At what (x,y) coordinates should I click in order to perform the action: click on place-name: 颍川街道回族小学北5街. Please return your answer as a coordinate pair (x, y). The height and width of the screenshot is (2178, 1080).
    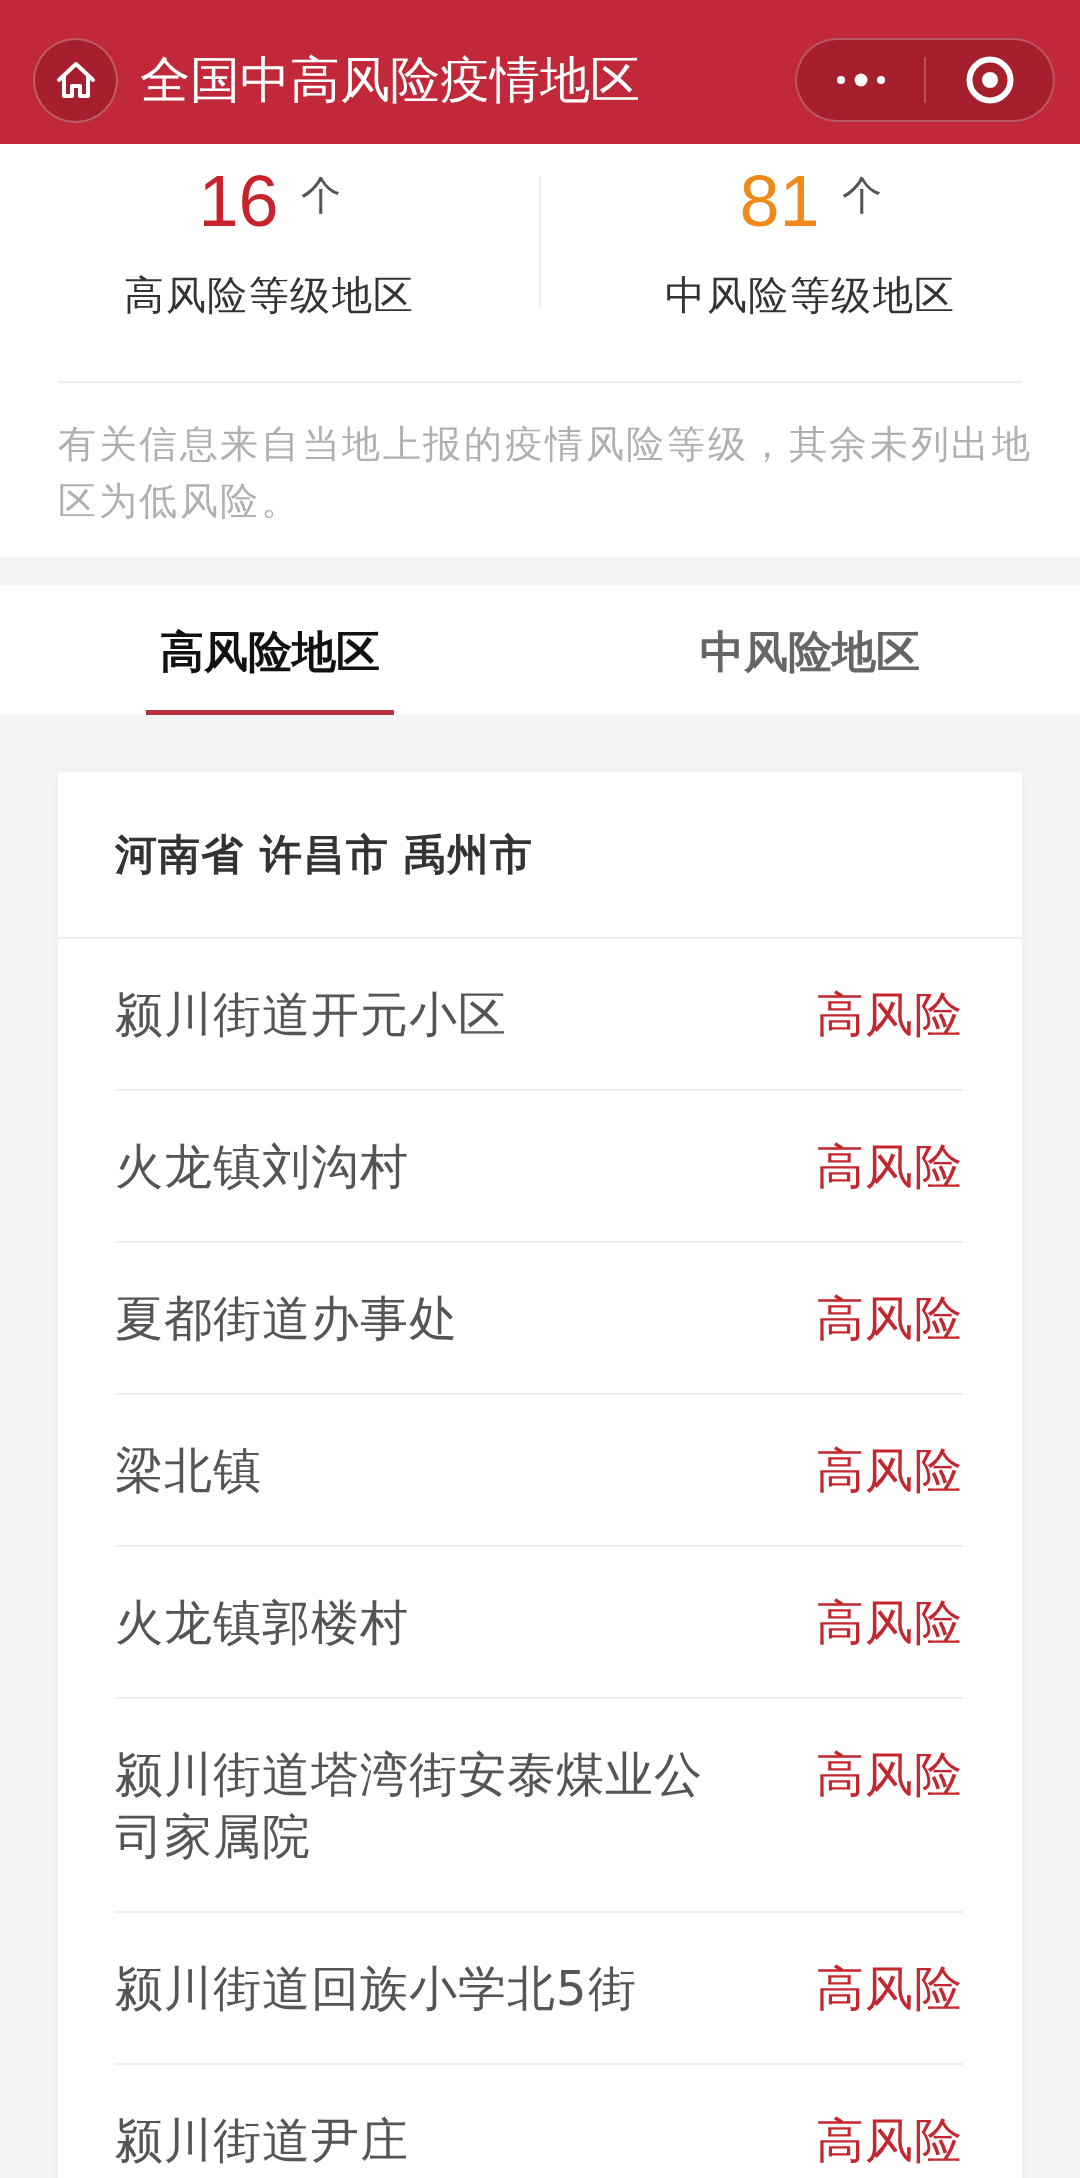
    Looking at the image, I should click on (376, 1988).